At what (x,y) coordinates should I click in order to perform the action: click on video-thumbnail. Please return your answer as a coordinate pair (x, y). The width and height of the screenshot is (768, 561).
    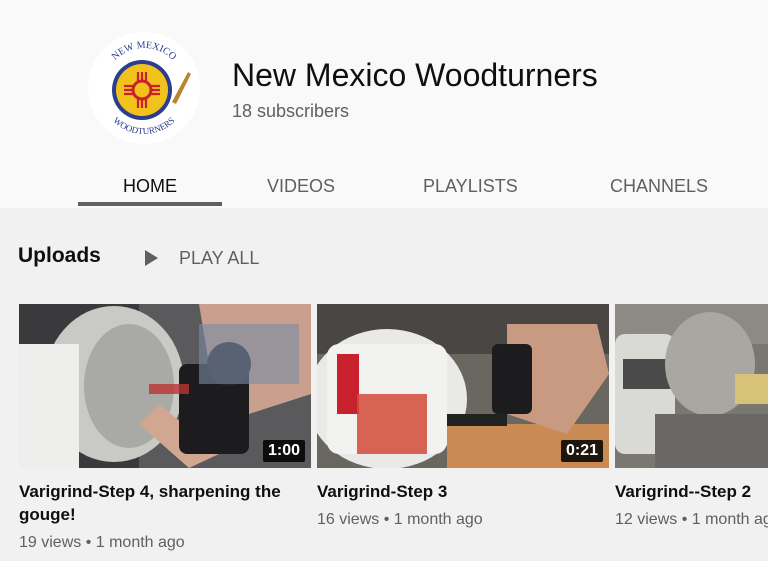
    Looking at the image, I should click on (691, 386).